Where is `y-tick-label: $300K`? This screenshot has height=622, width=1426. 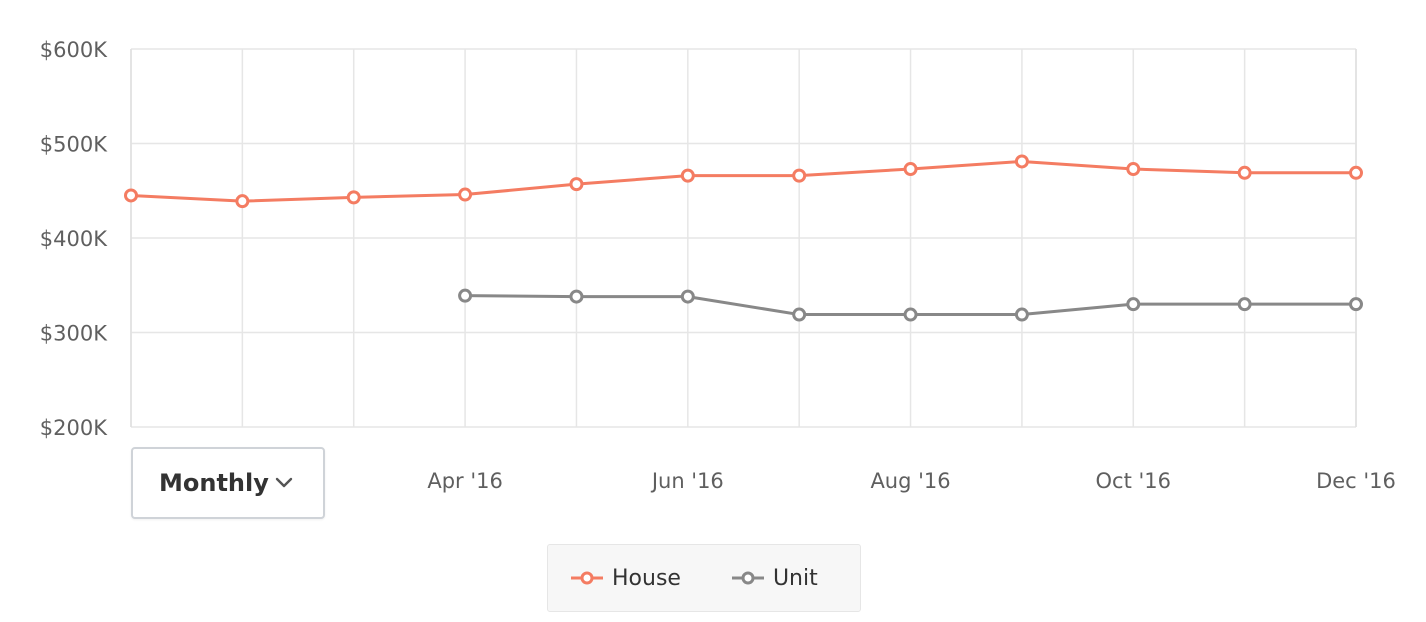
y-tick-label: $300K is located at coordinates (74, 334).